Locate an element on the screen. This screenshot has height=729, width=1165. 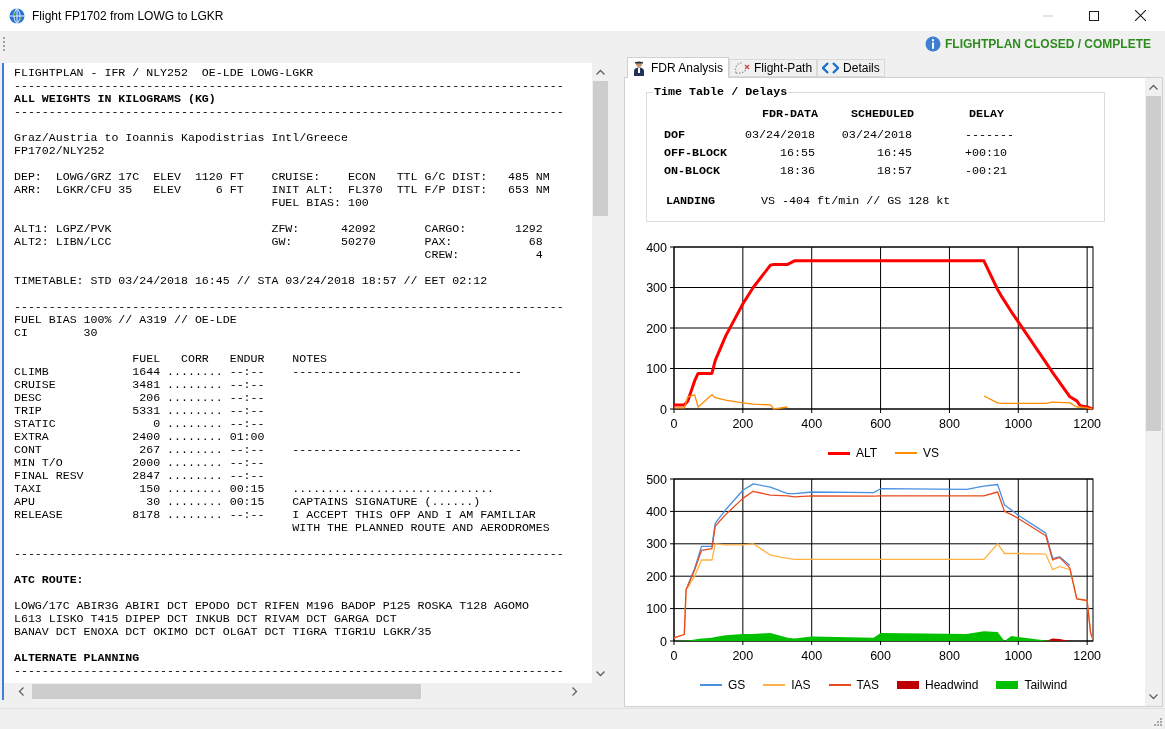
document-line: STATIC 0 ........ --:-- is located at coordinates (139, 423).